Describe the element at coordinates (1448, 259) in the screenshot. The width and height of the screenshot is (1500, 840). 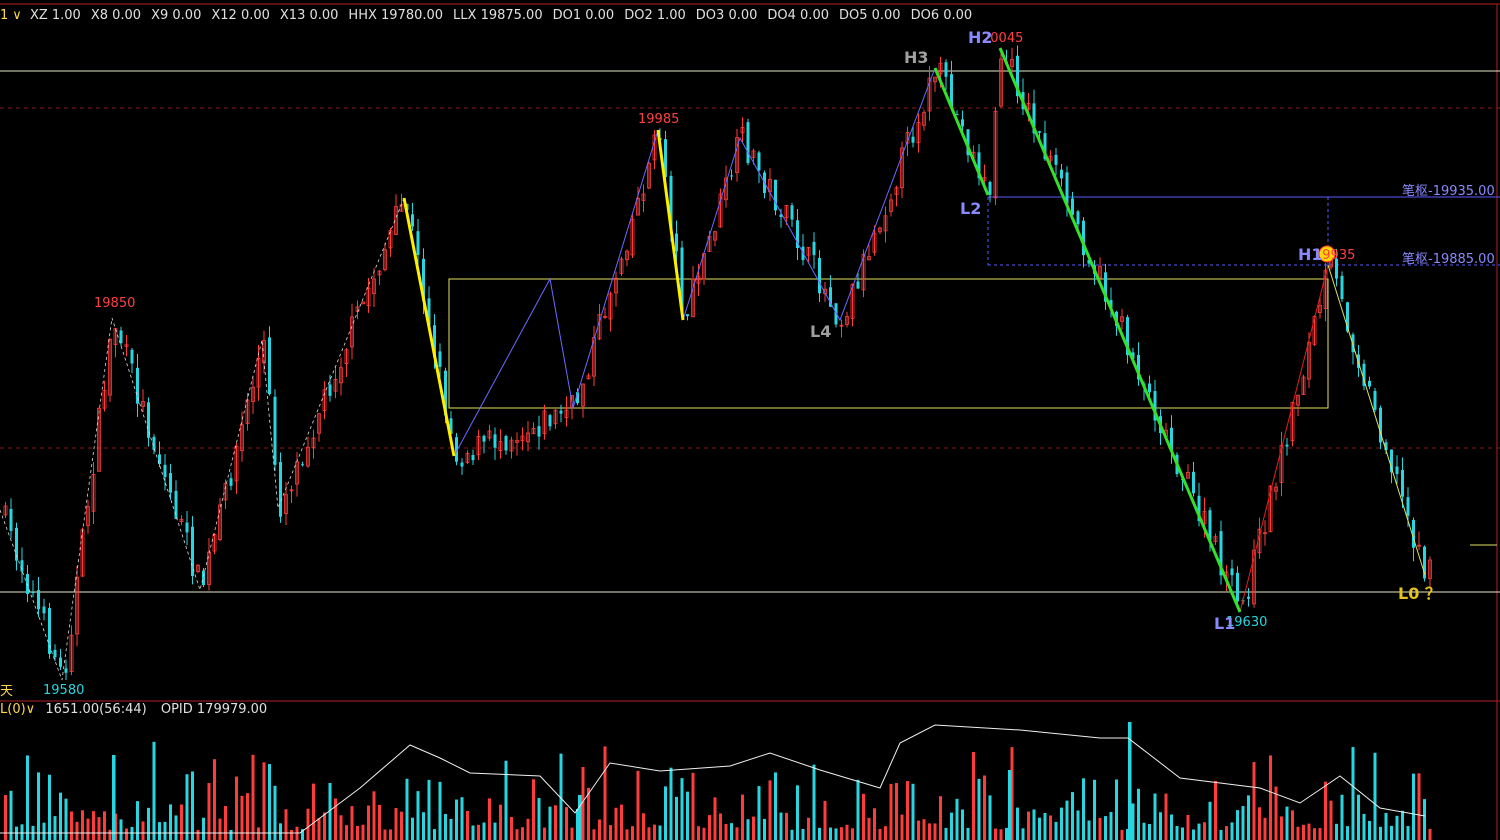
I see `pen-hub-label-lower: 笔枢-19885.00` at that location.